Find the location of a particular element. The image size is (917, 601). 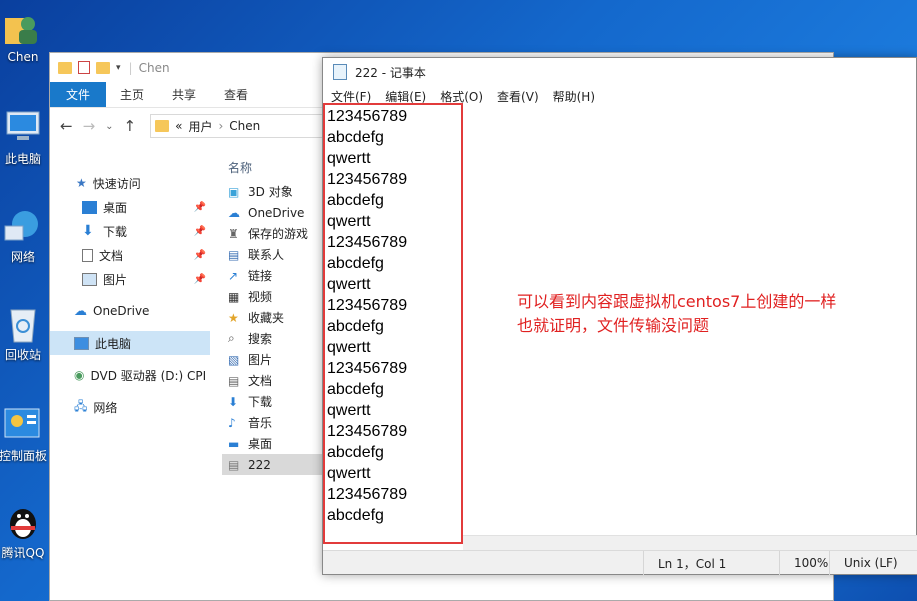

file-item-label: 下载 is located at coordinates (260, 402).